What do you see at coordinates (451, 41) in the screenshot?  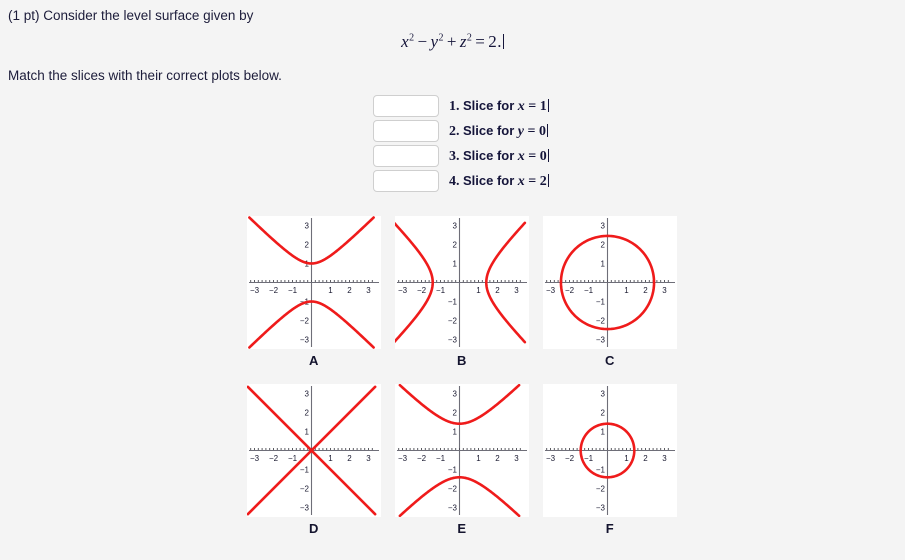 I see `equation-plus-operator: +` at bounding box center [451, 41].